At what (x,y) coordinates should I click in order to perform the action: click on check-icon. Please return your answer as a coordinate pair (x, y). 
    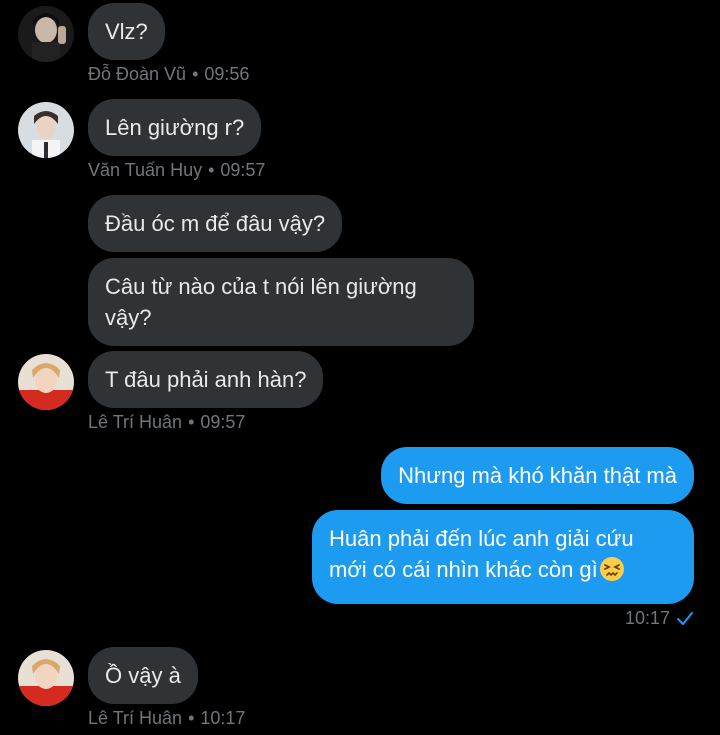
    Looking at the image, I should click on (685, 621).